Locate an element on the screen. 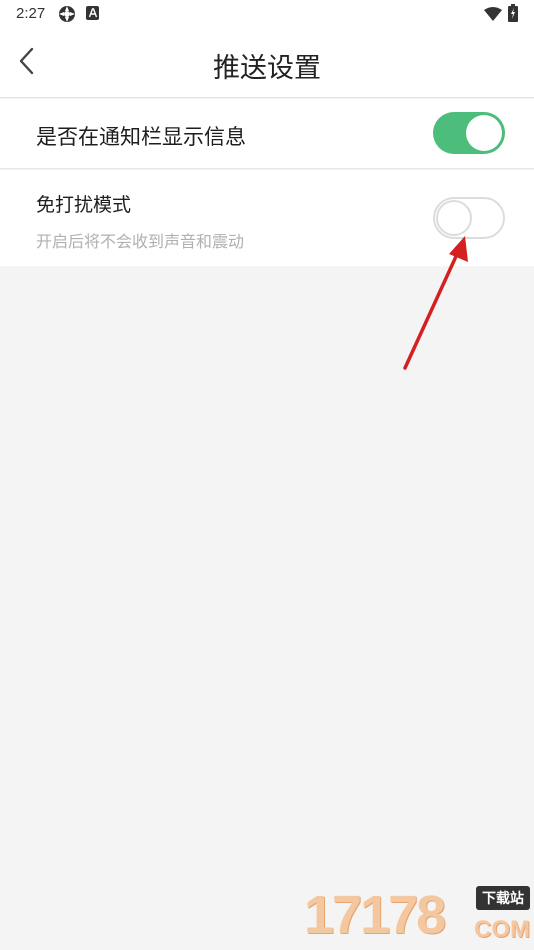  watermark-logo: 17178 下载站 COM is located at coordinates (417, 915).